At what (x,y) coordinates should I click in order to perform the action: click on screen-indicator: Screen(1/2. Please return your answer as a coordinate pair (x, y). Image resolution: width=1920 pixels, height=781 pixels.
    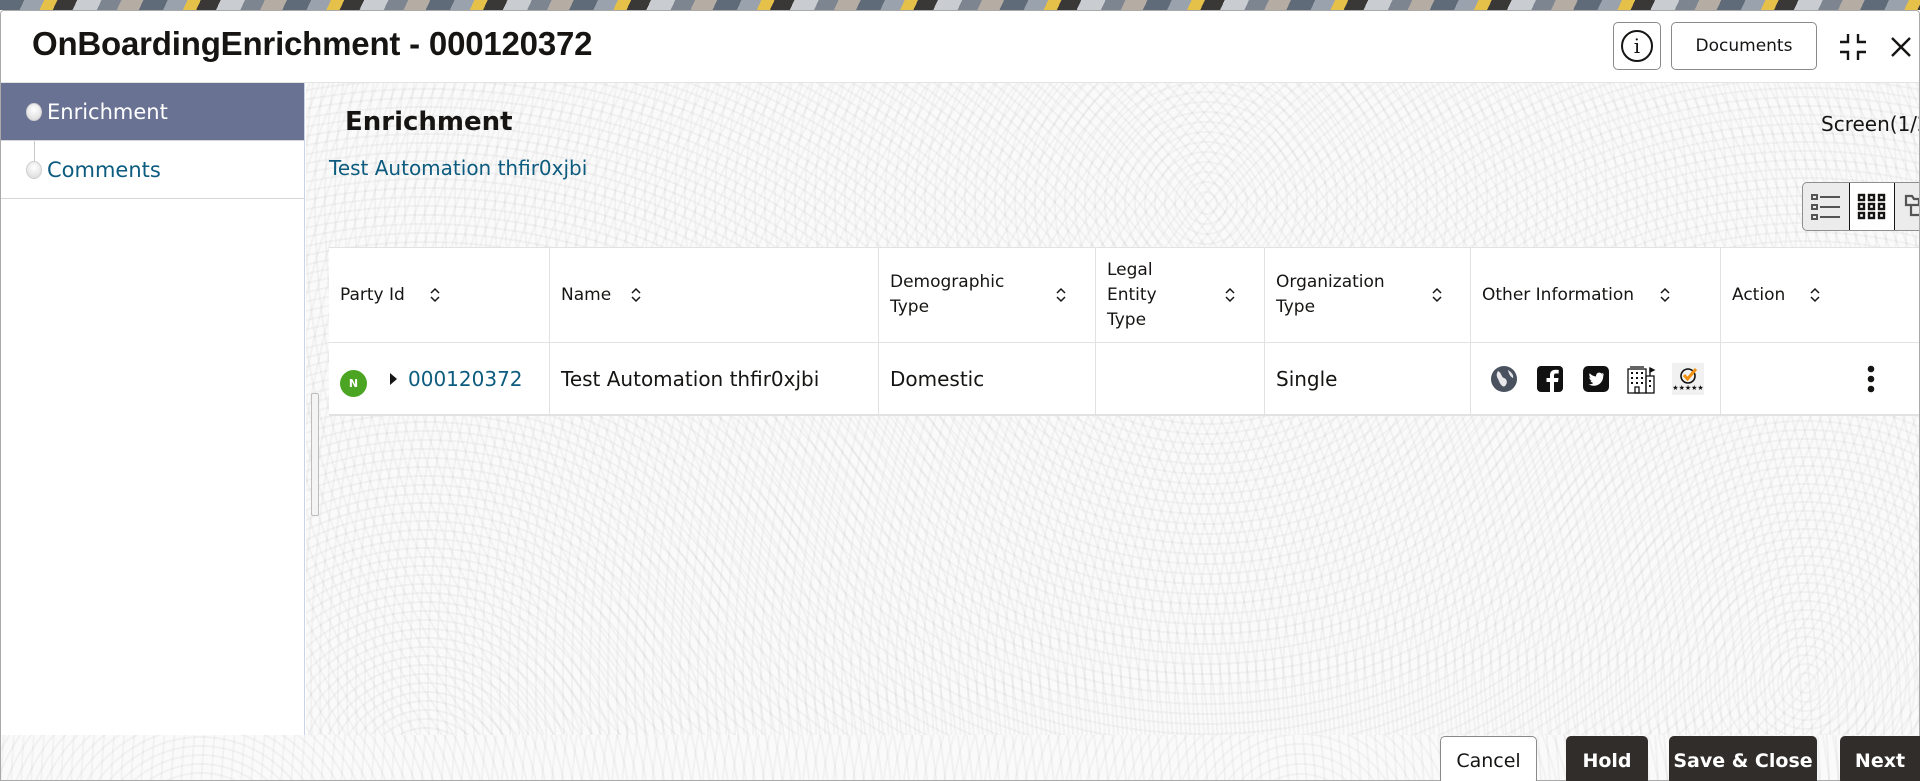
    Looking at the image, I should click on (1870, 124).